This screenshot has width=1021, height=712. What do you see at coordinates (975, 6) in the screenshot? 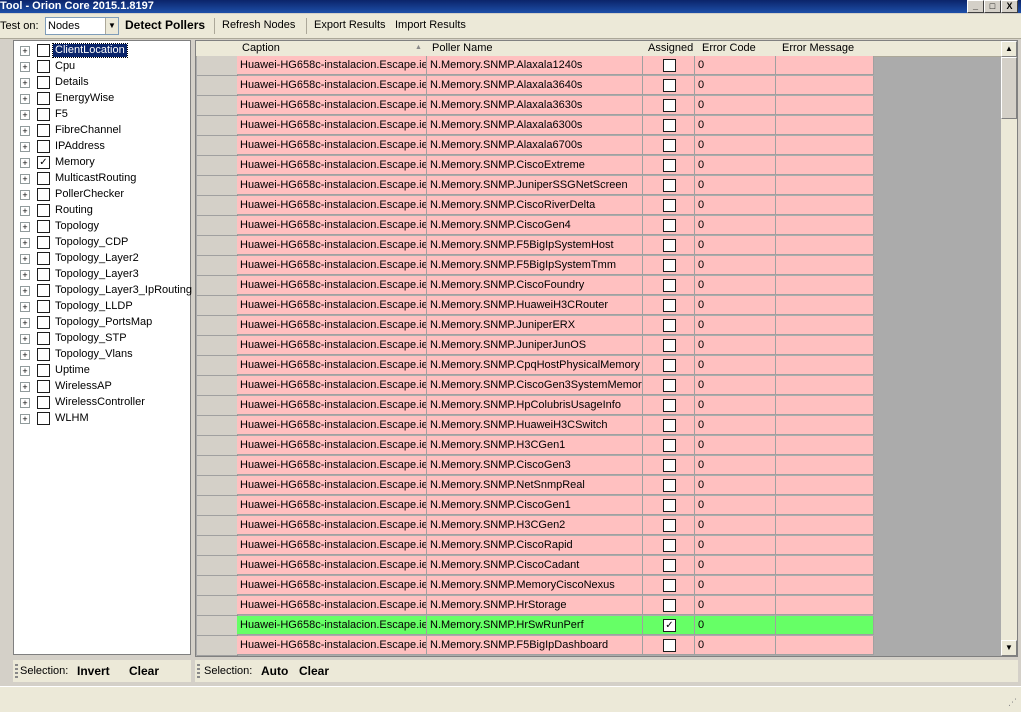
I see `minimize-button: _` at bounding box center [975, 6].